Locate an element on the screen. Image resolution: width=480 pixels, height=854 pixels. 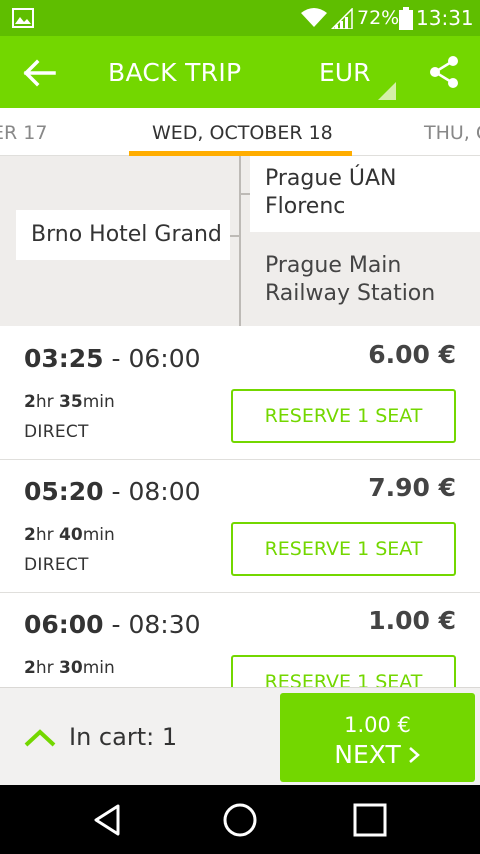
chevron-up-icon is located at coordinates (40, 738).